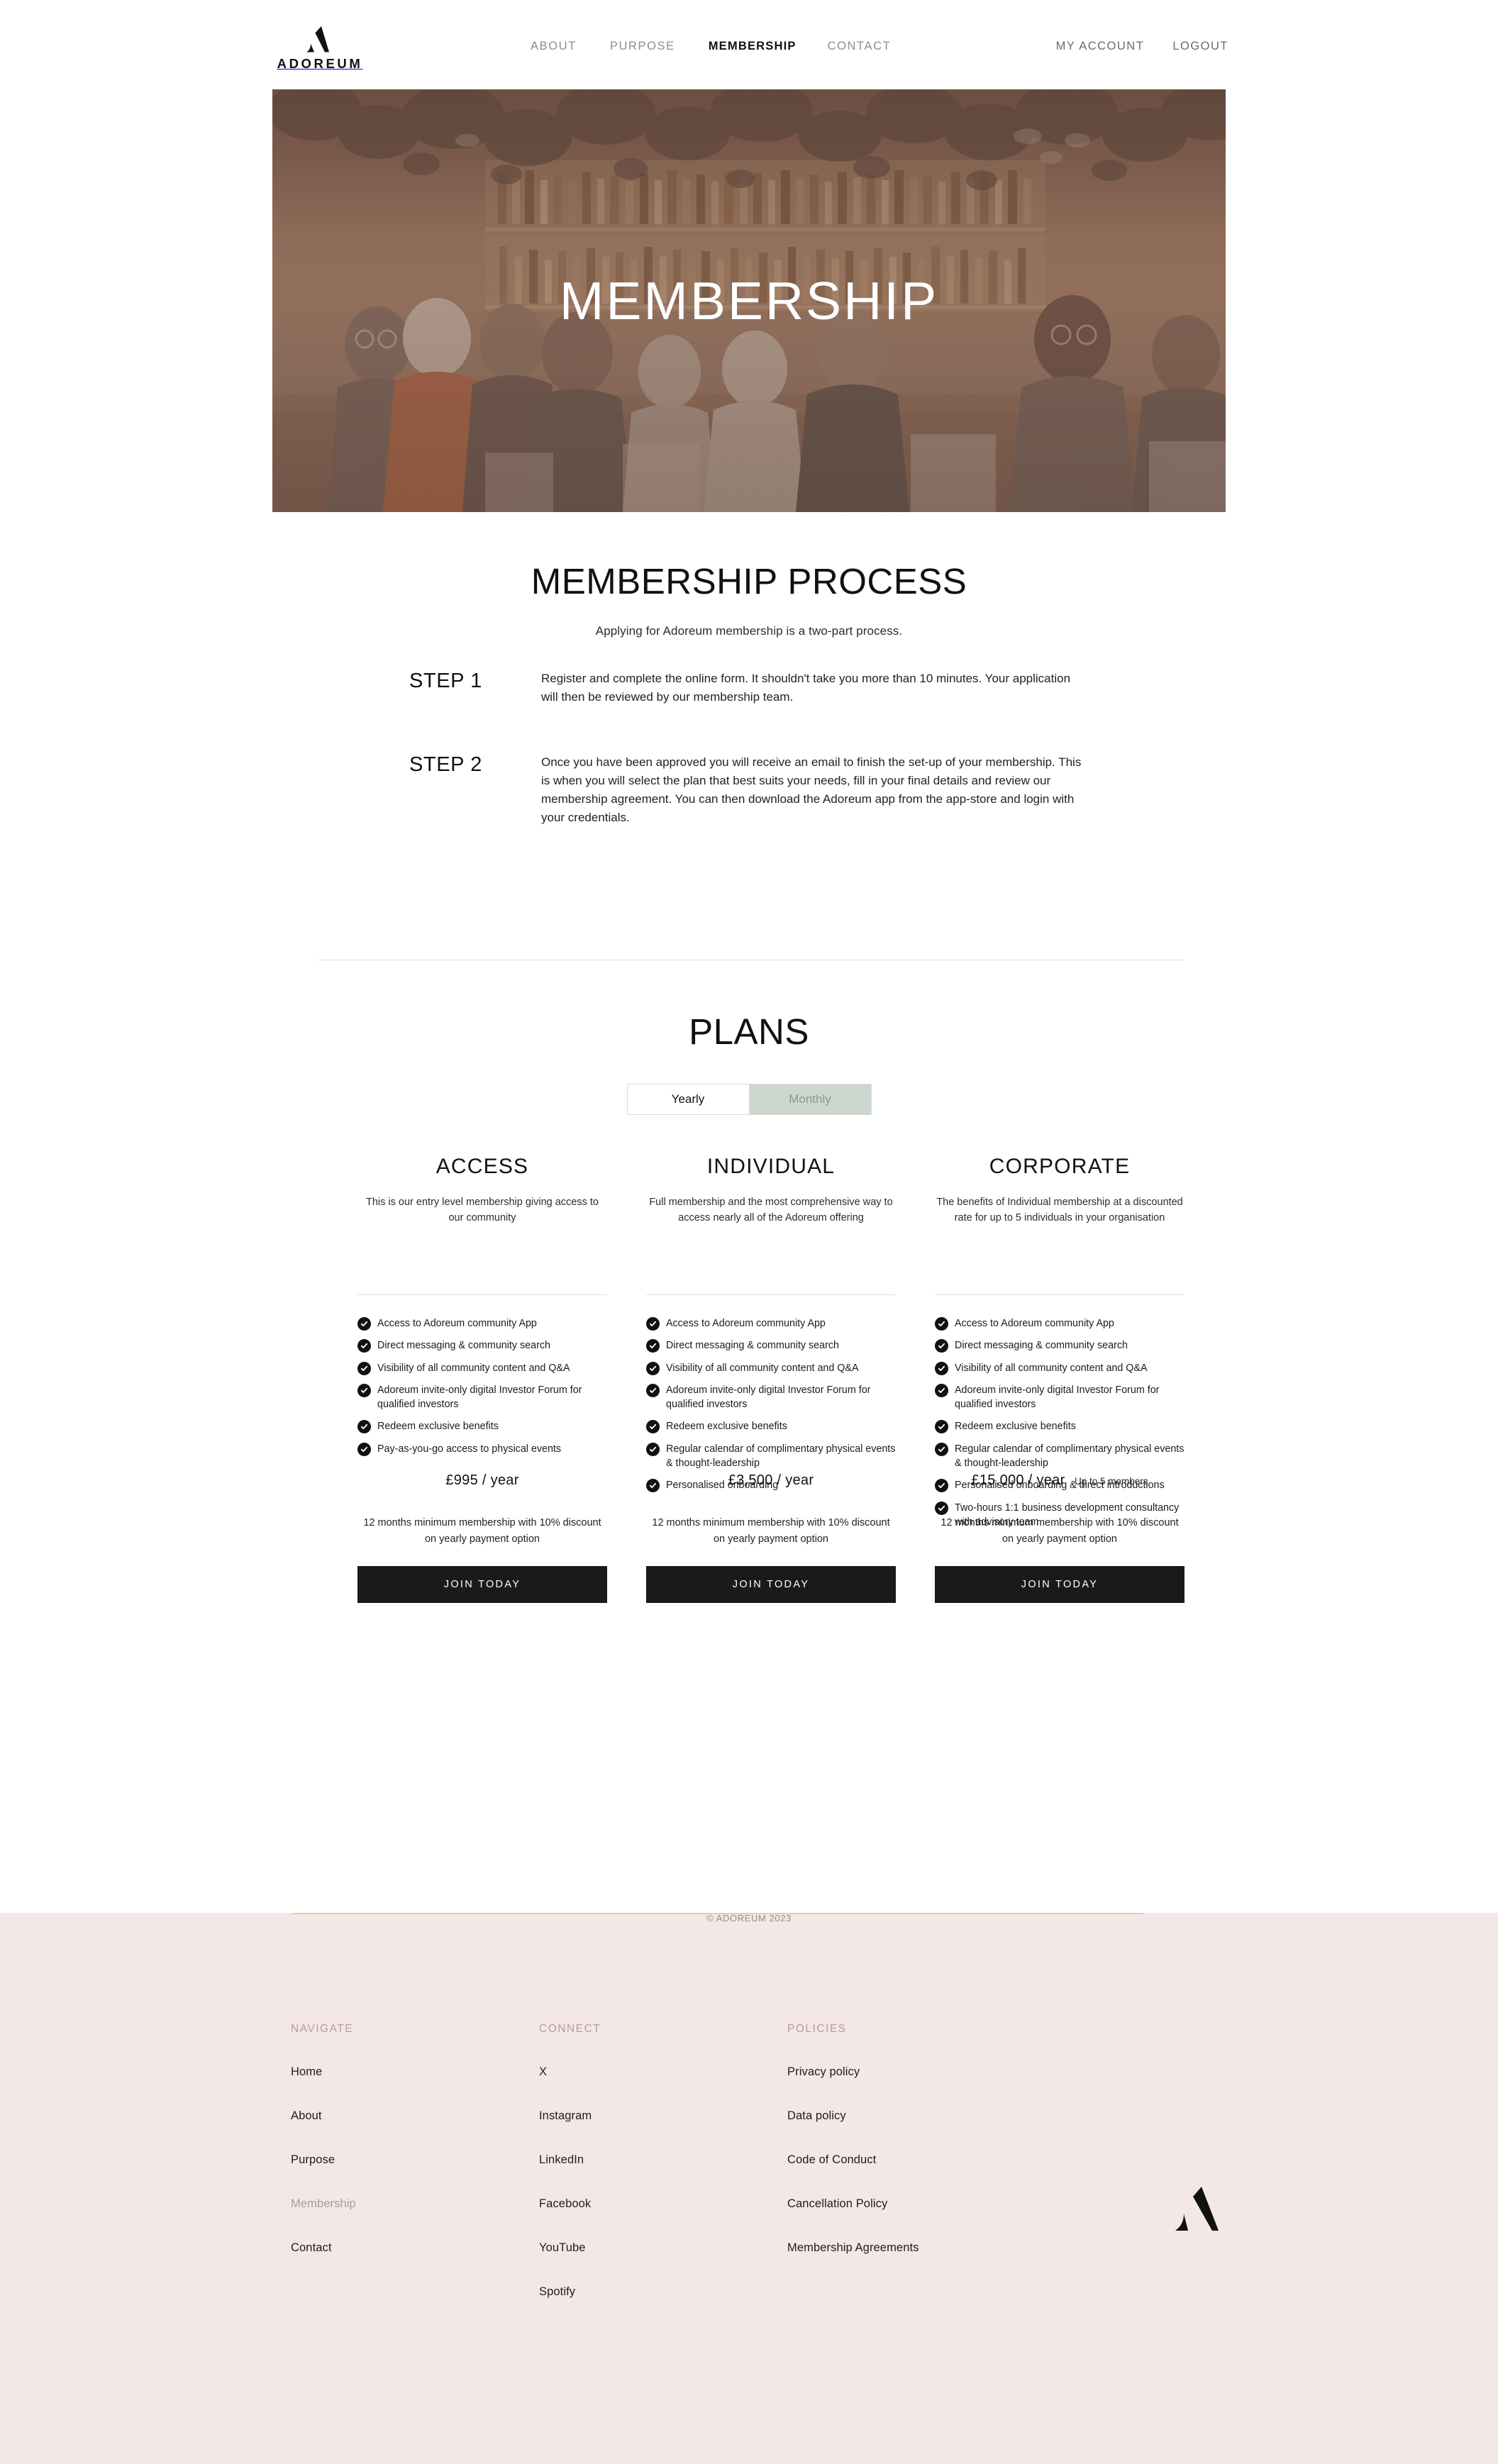 This screenshot has width=1498, height=2464. Describe the element at coordinates (688, 1100) in the screenshot. I see `toggle-yearly: Yearly` at that location.